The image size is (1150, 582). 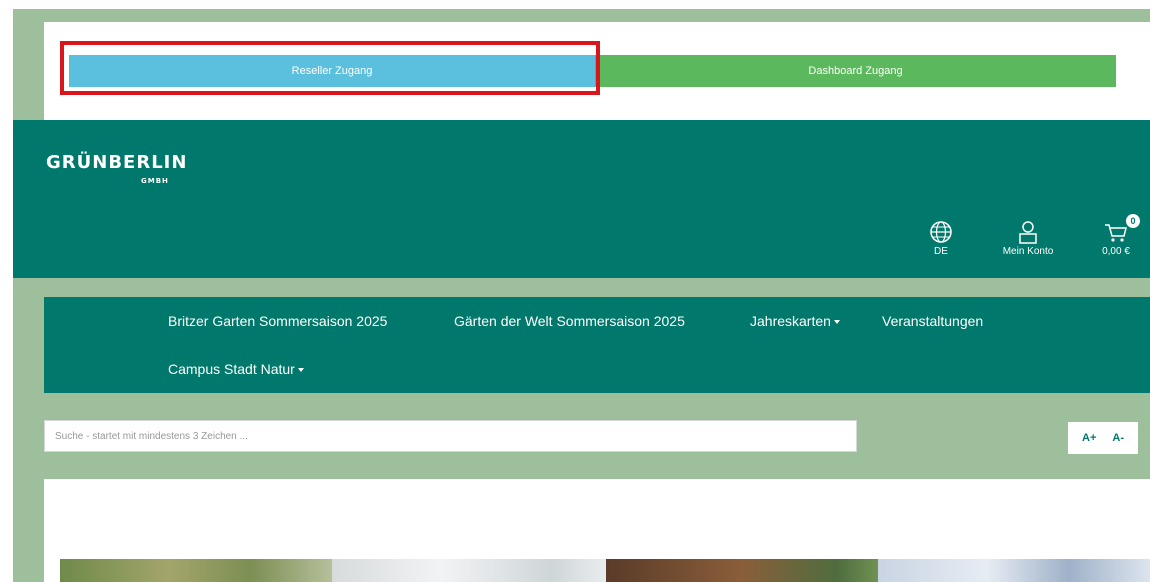 I want to click on search-input, so click(x=450, y=436).